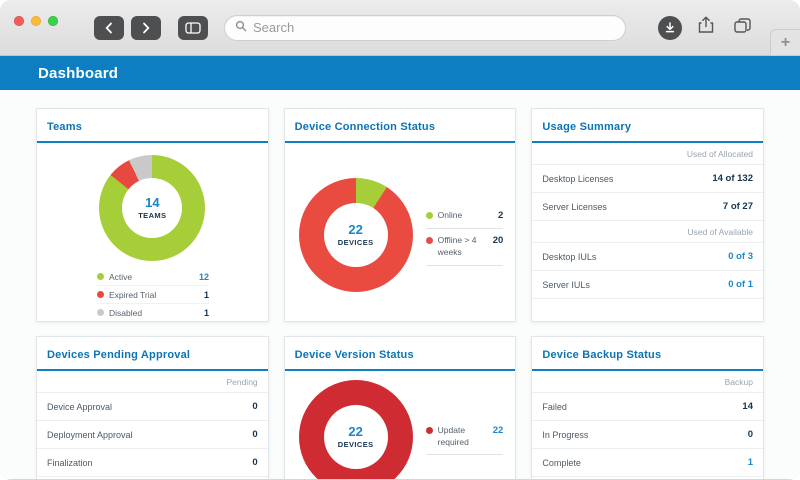  I want to click on card-header: Usage Summary, so click(647, 126).